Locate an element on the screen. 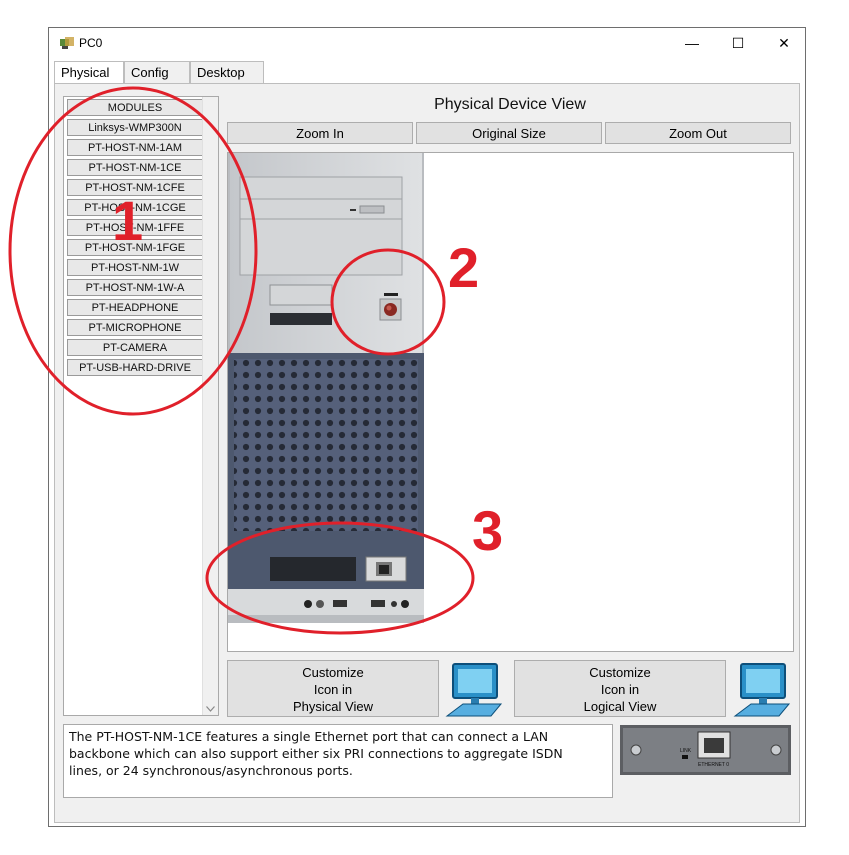 The height and width of the screenshot is (855, 849). annotation-number-3: 3 is located at coordinates (487, 530).